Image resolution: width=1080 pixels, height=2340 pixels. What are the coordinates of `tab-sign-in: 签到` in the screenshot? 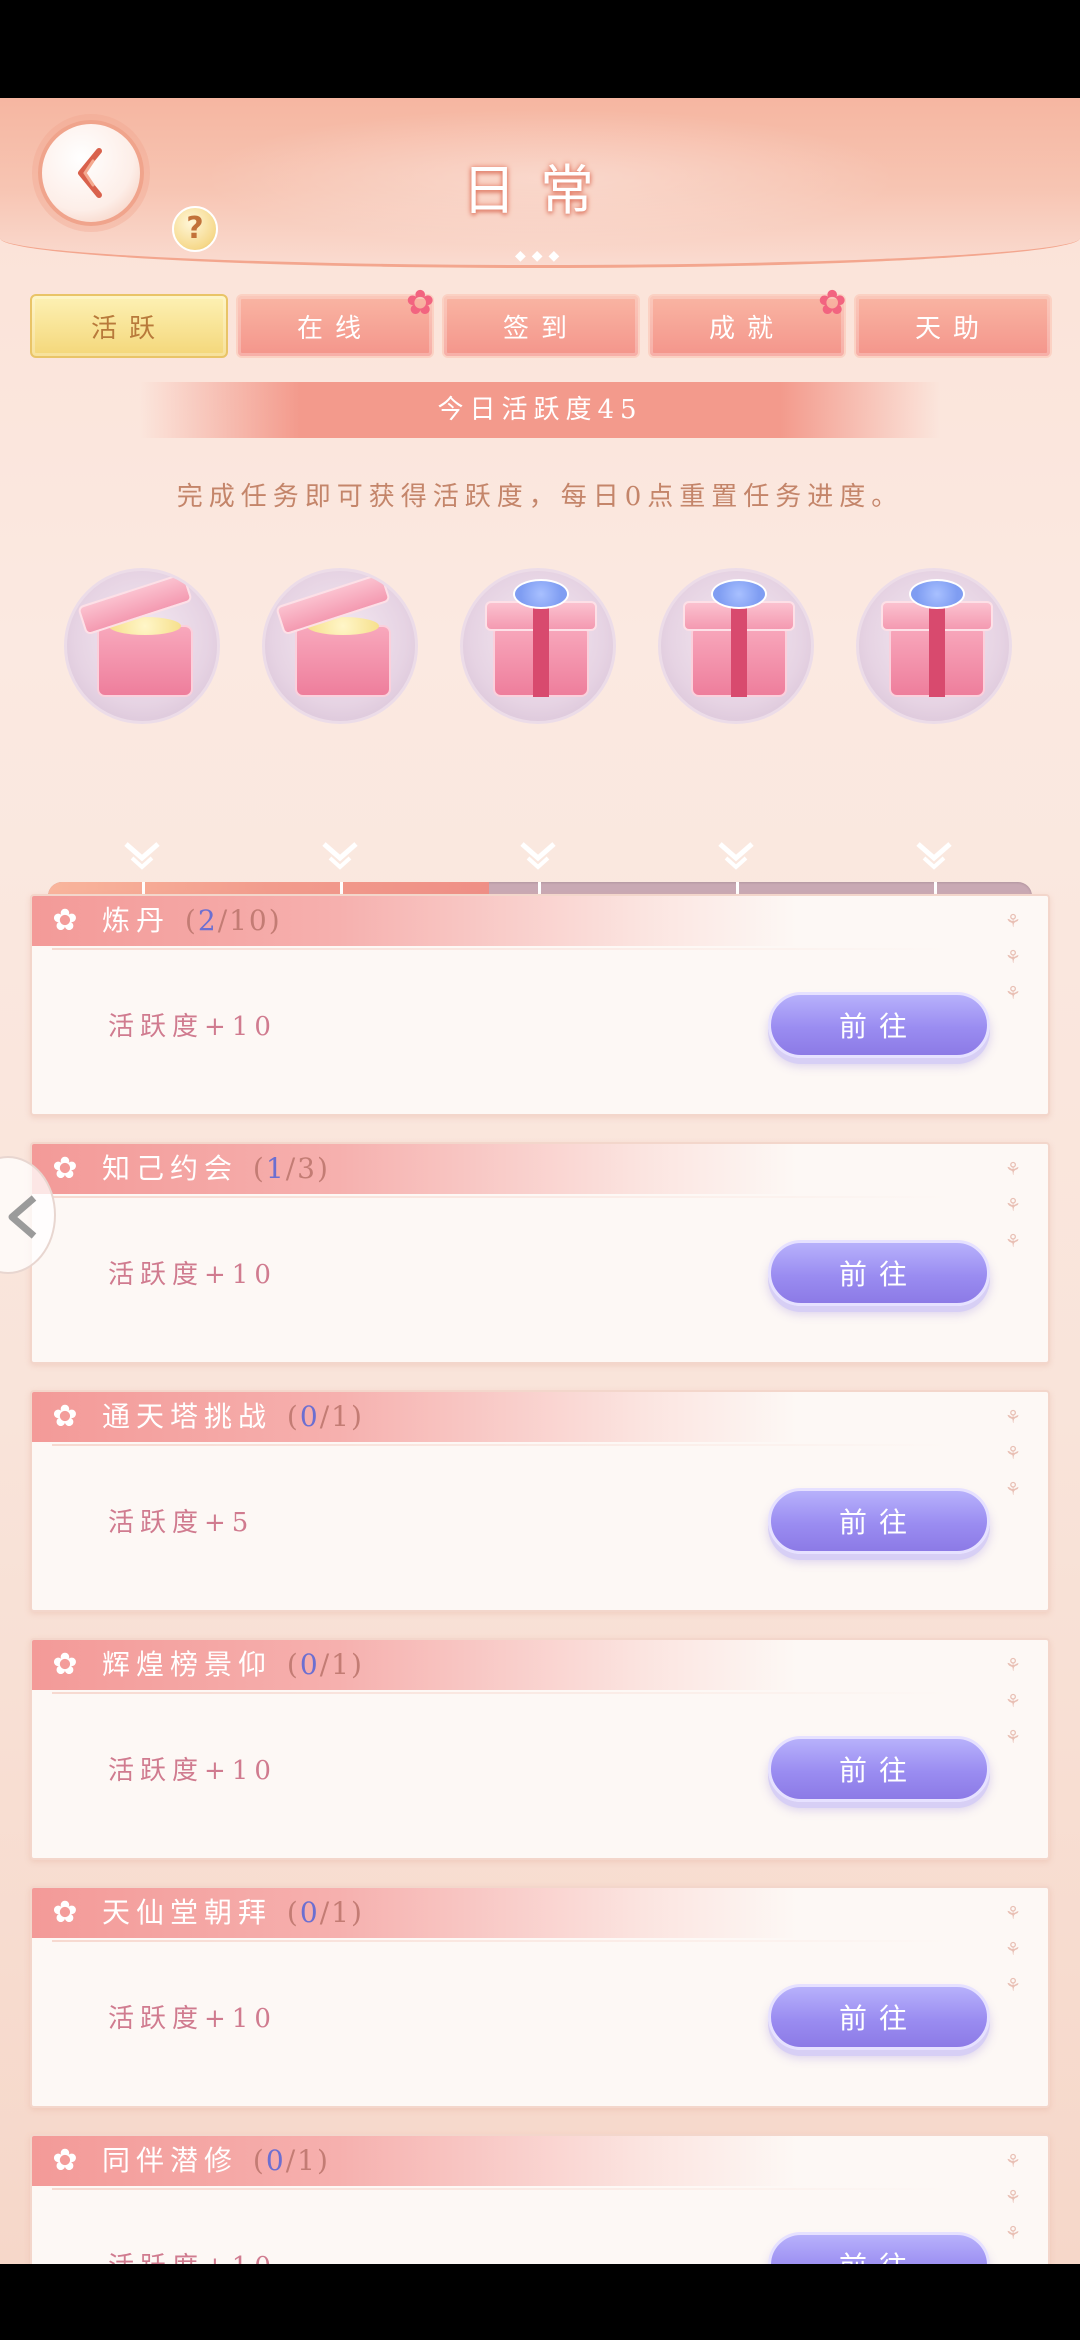 It's located at (541, 326).